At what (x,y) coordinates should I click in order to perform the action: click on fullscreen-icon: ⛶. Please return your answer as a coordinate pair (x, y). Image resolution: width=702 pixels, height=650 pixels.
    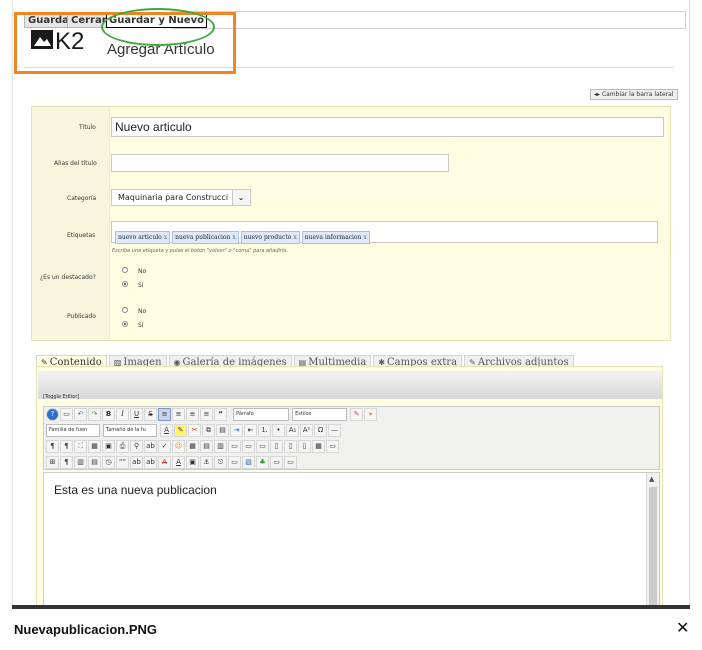
    Looking at the image, I should click on (80, 446).